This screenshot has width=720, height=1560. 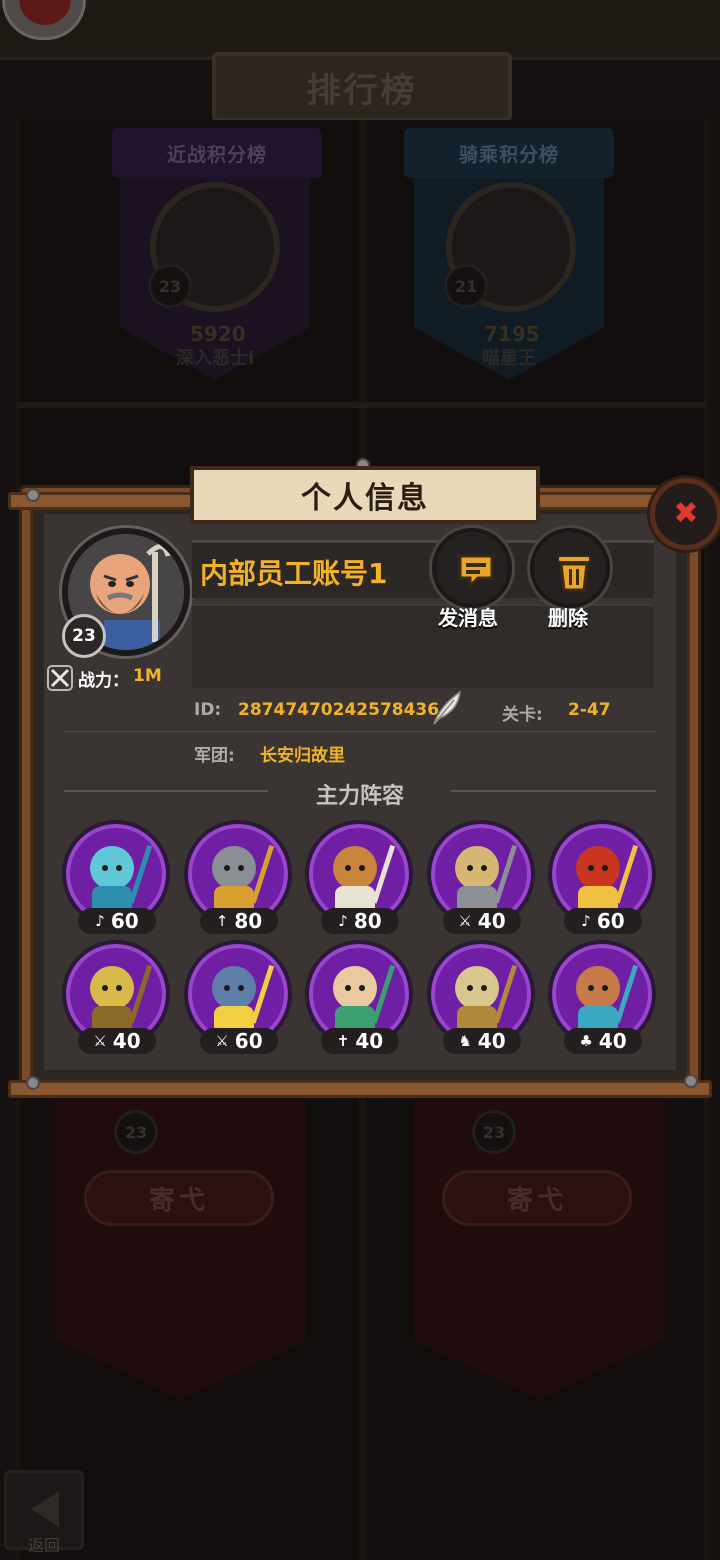 What do you see at coordinates (522, 715) in the screenshot?
I see `stage-label: 关卡:` at bounding box center [522, 715].